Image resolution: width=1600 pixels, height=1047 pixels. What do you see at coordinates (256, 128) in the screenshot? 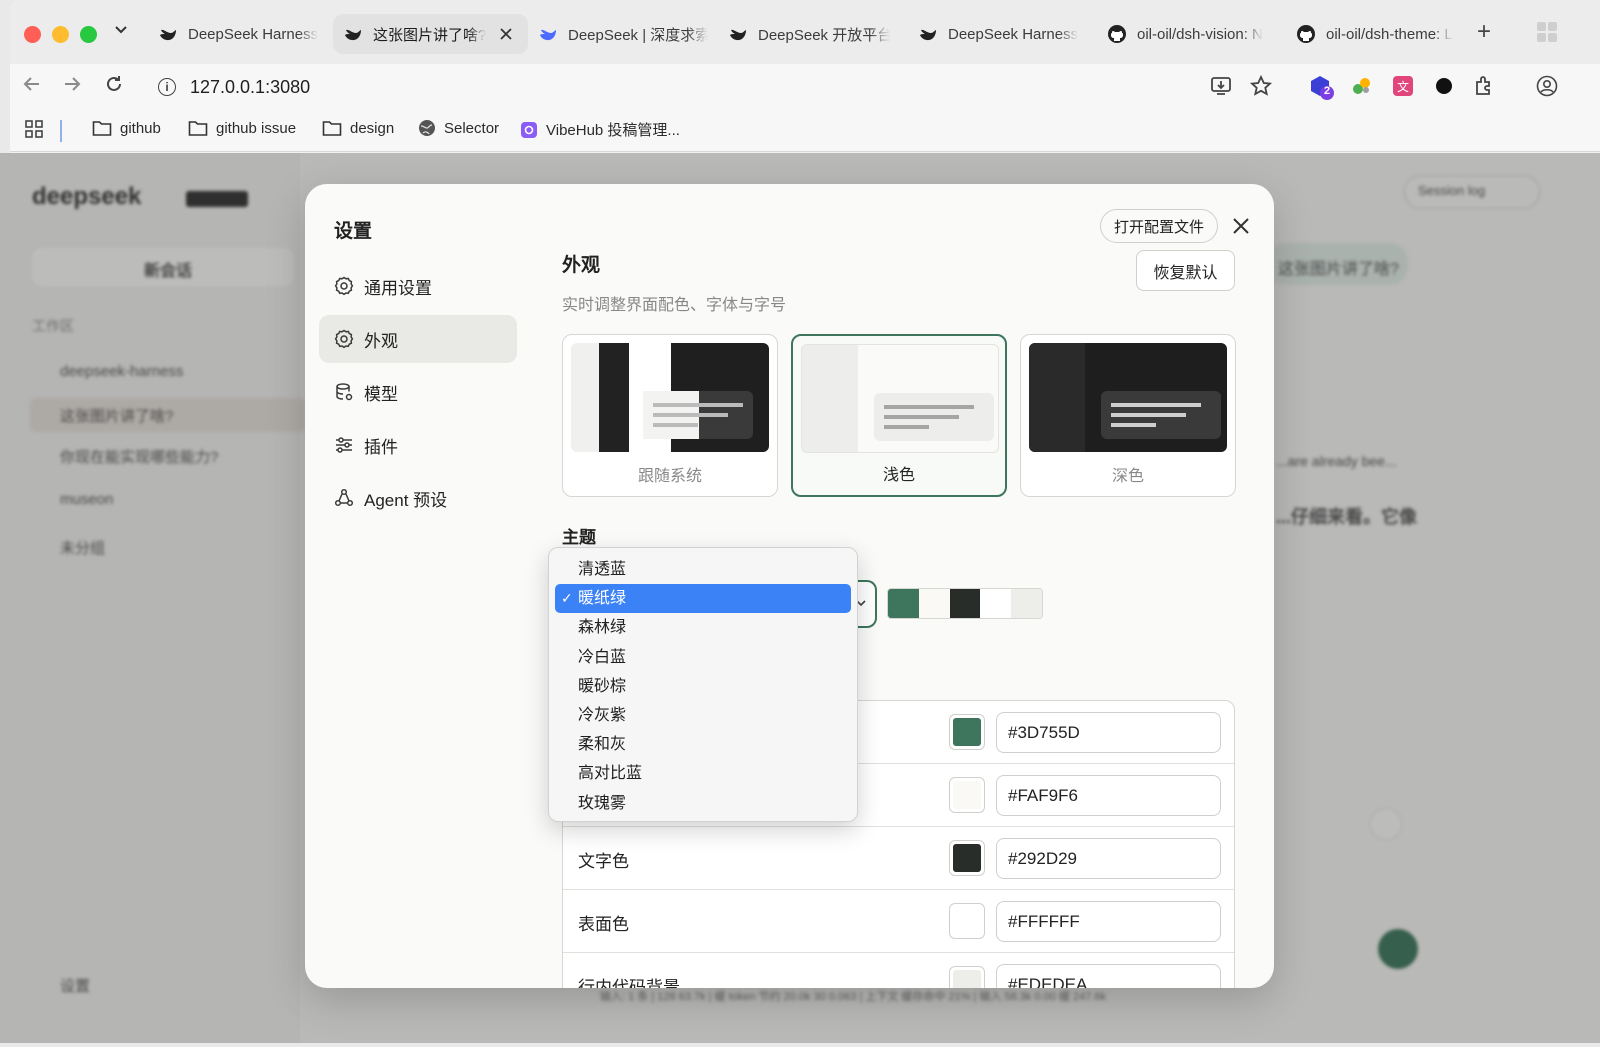
I see `bookmark-label: github issue` at bounding box center [256, 128].